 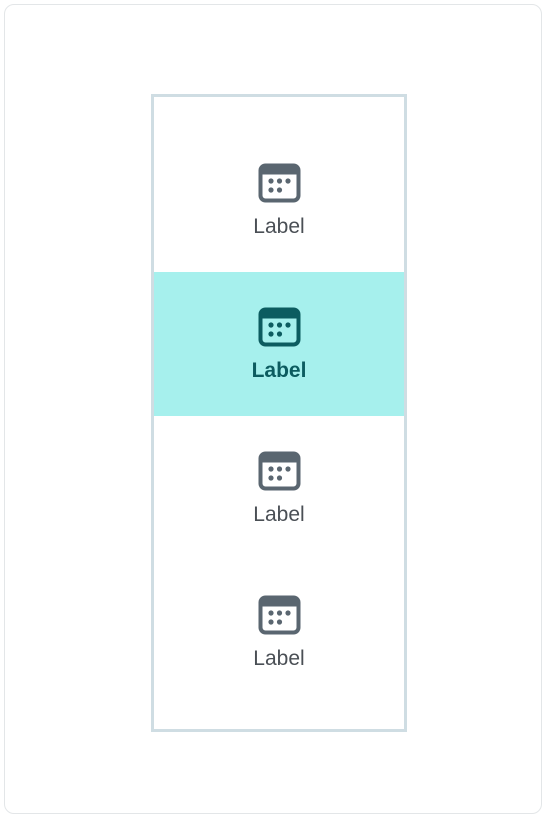 I want to click on nav-item-2-selected: Label, so click(x=279, y=344).